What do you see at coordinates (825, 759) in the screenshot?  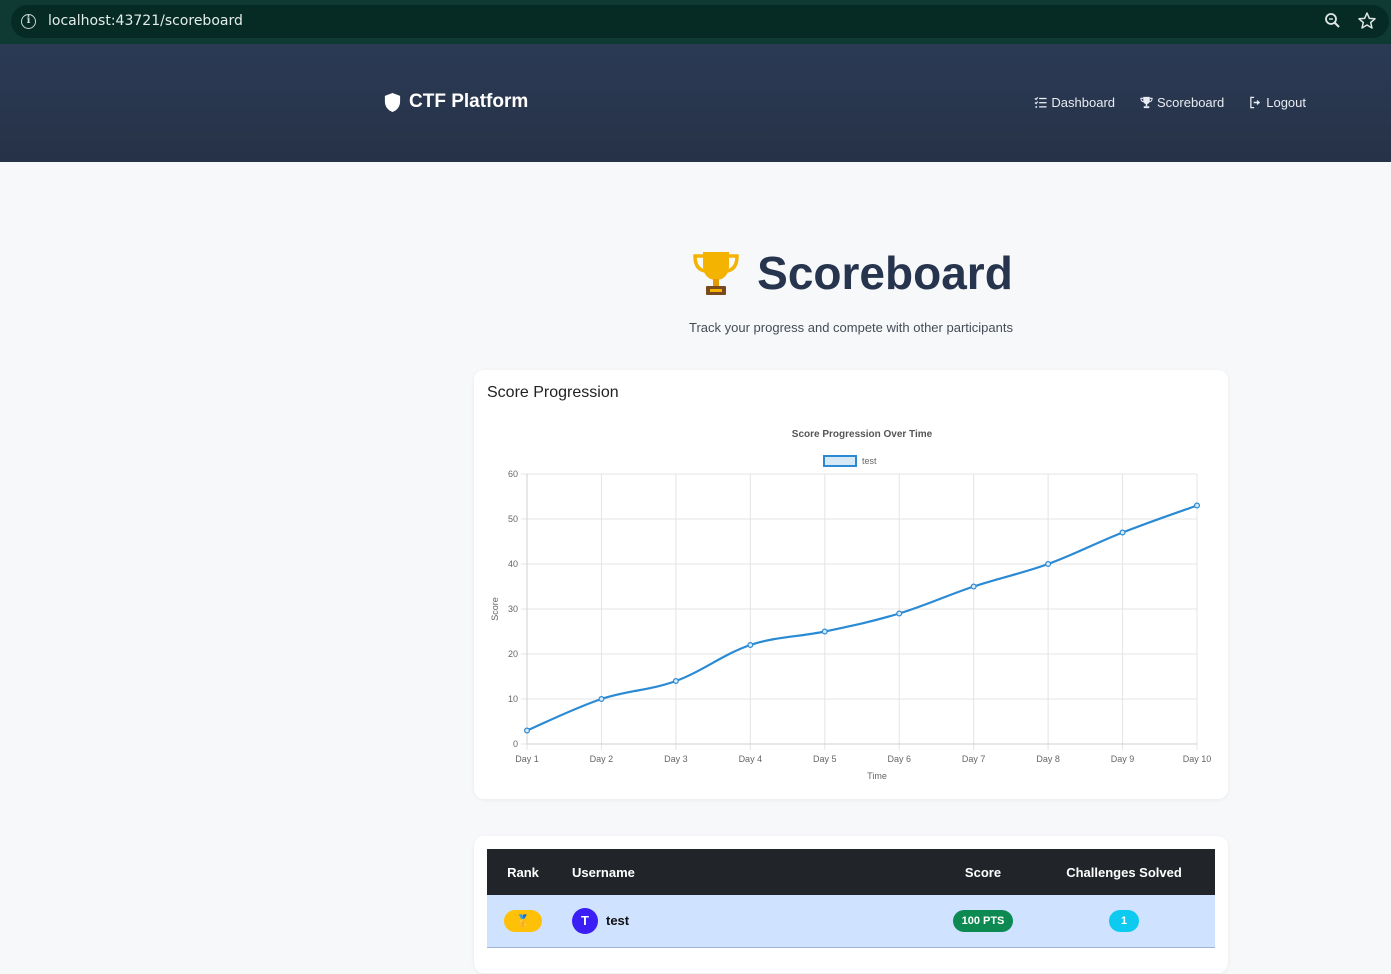 I see `x-tick-label: Day 5` at bounding box center [825, 759].